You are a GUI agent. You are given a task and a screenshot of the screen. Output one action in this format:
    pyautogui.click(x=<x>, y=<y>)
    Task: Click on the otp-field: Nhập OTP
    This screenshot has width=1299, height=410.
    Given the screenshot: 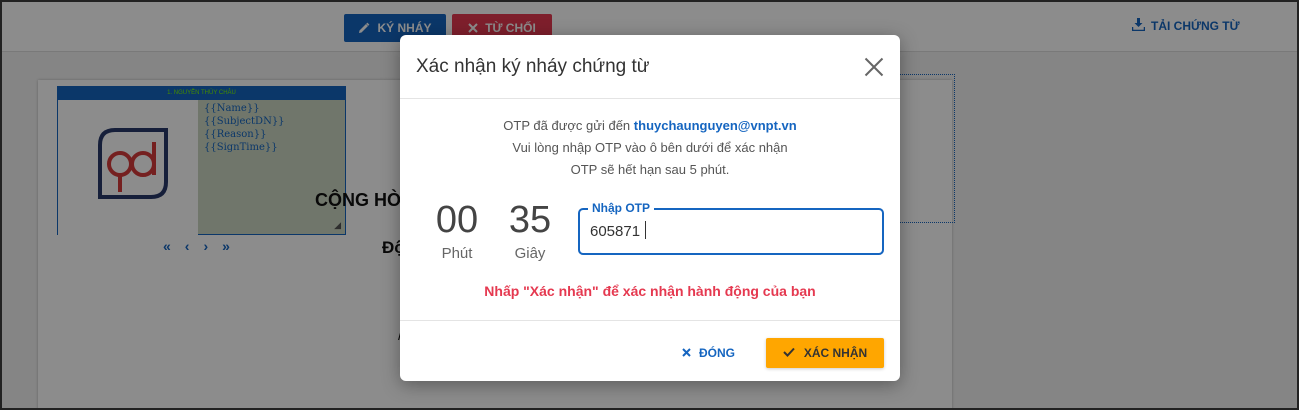 What is the action you would take?
    pyautogui.click(x=731, y=228)
    